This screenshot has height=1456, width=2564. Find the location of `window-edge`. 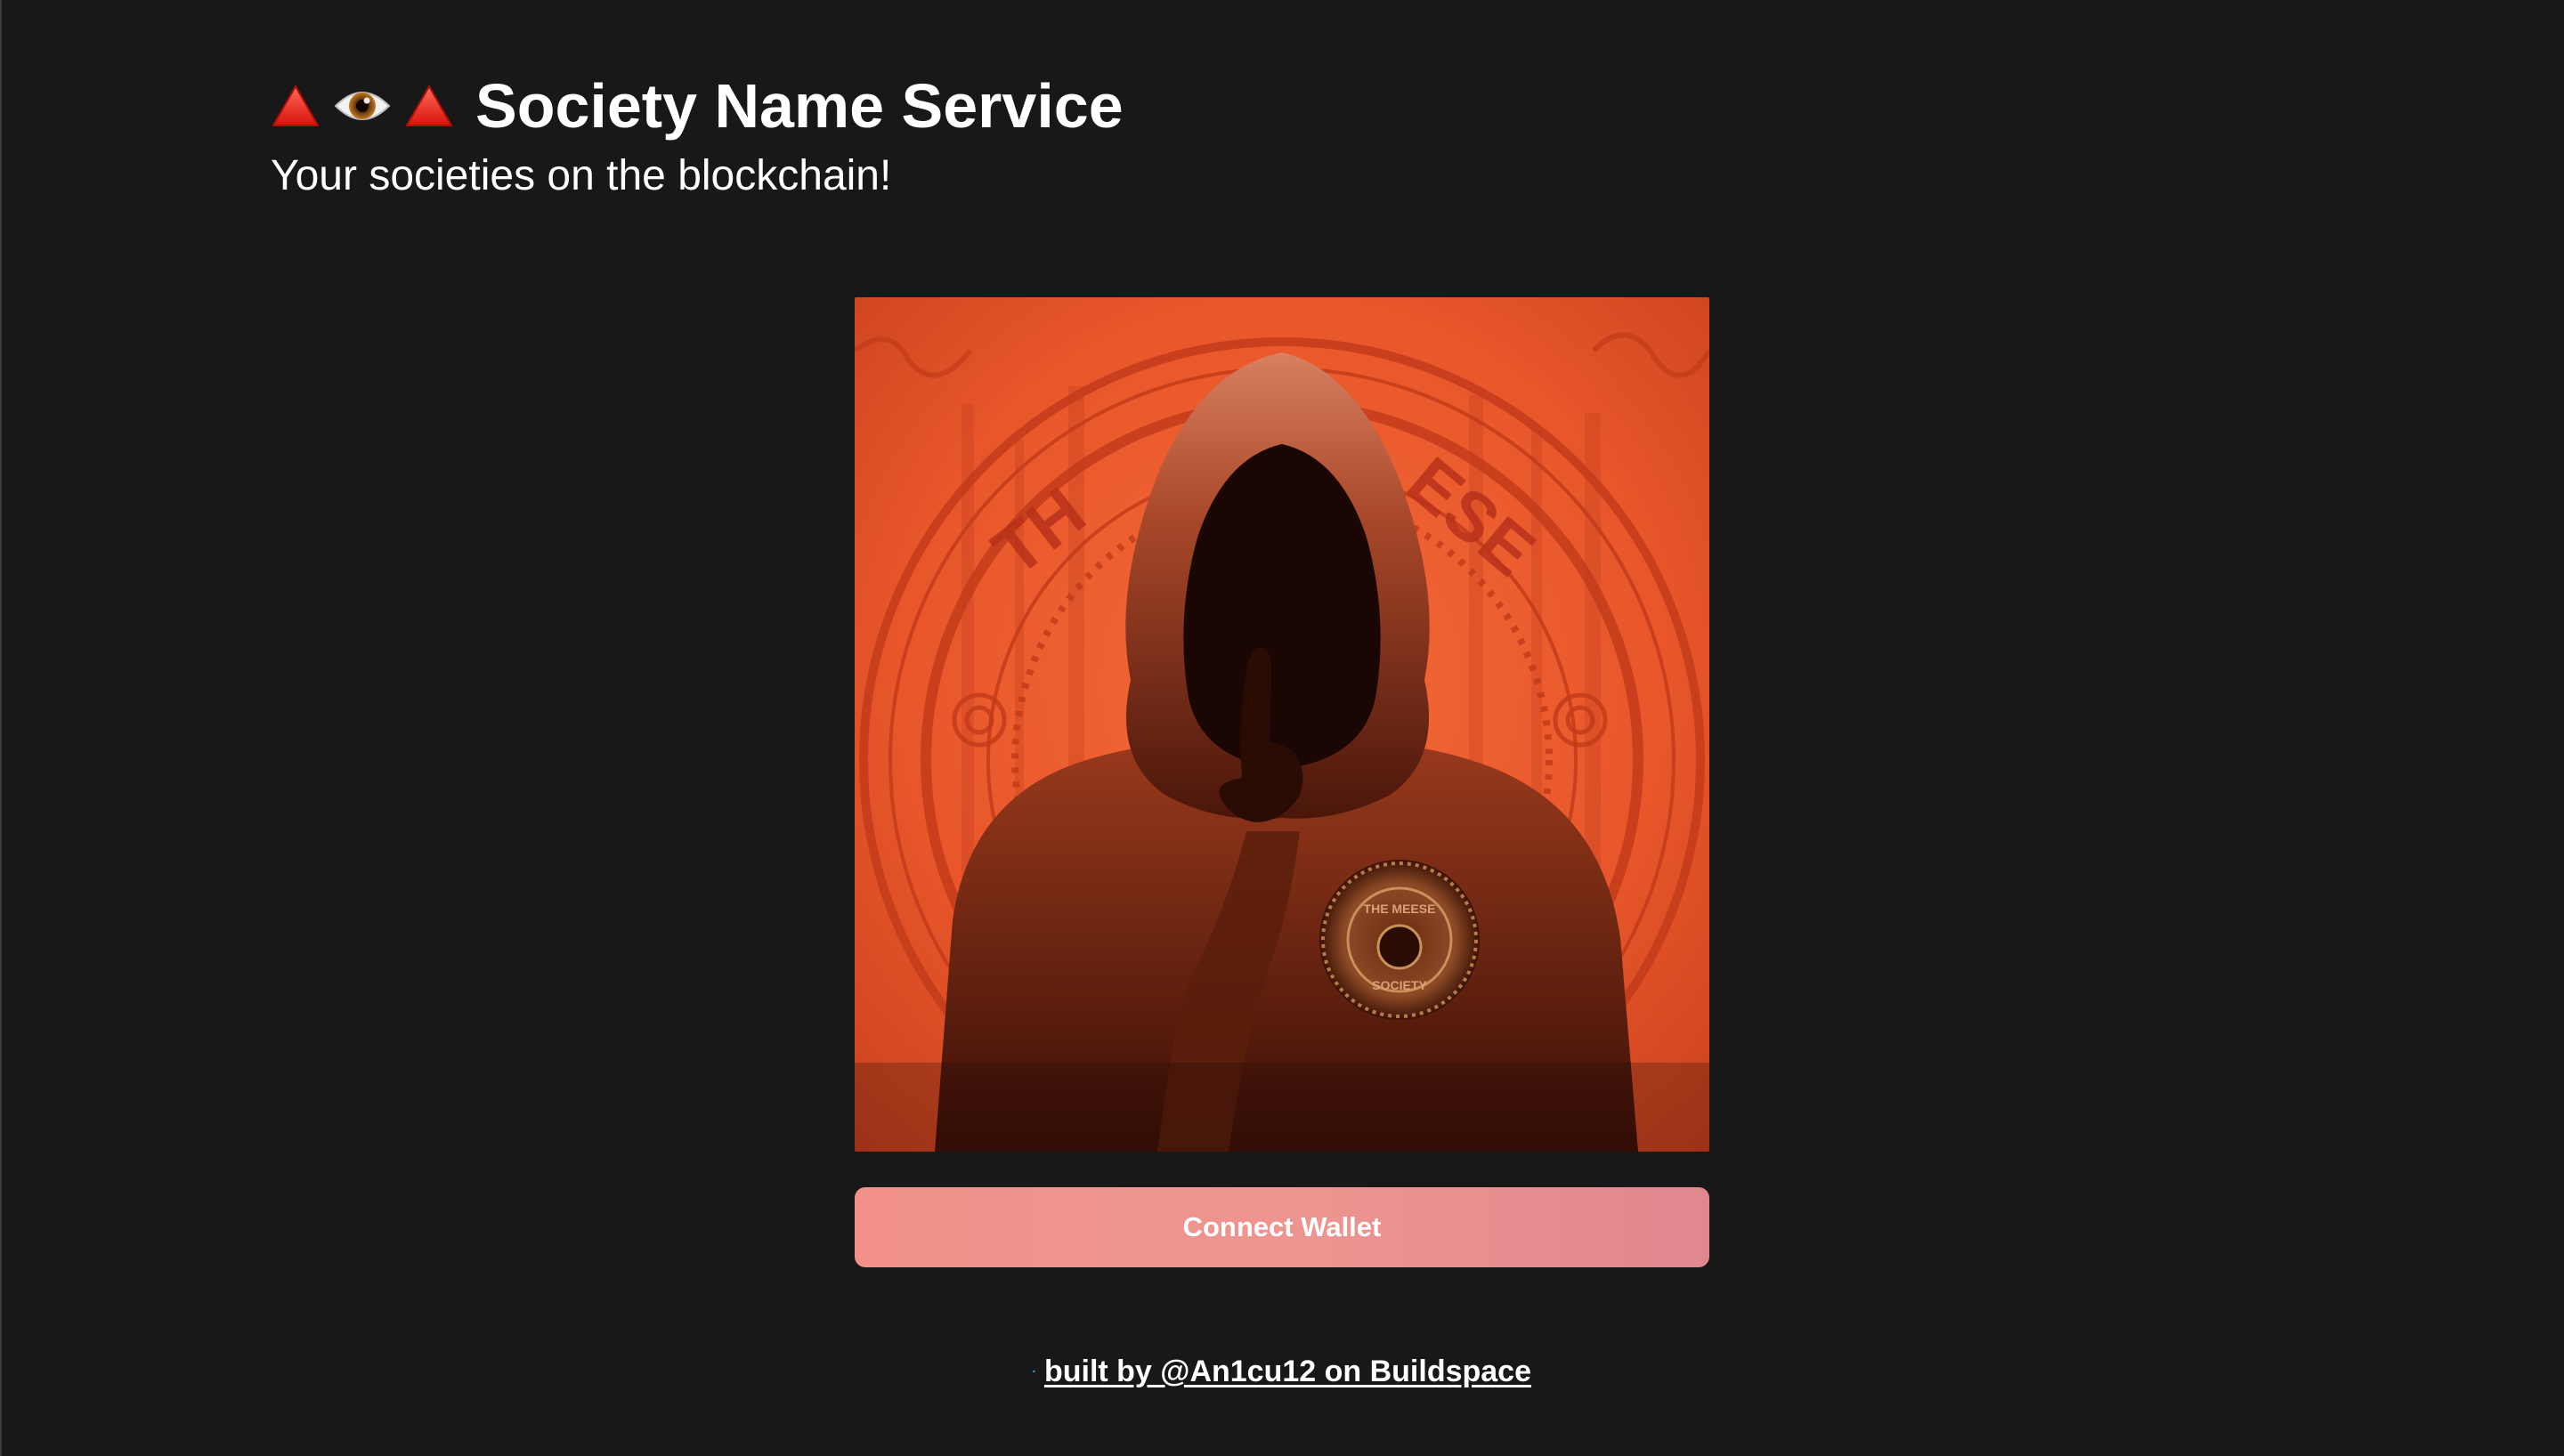

window-edge is located at coordinates (1, 728).